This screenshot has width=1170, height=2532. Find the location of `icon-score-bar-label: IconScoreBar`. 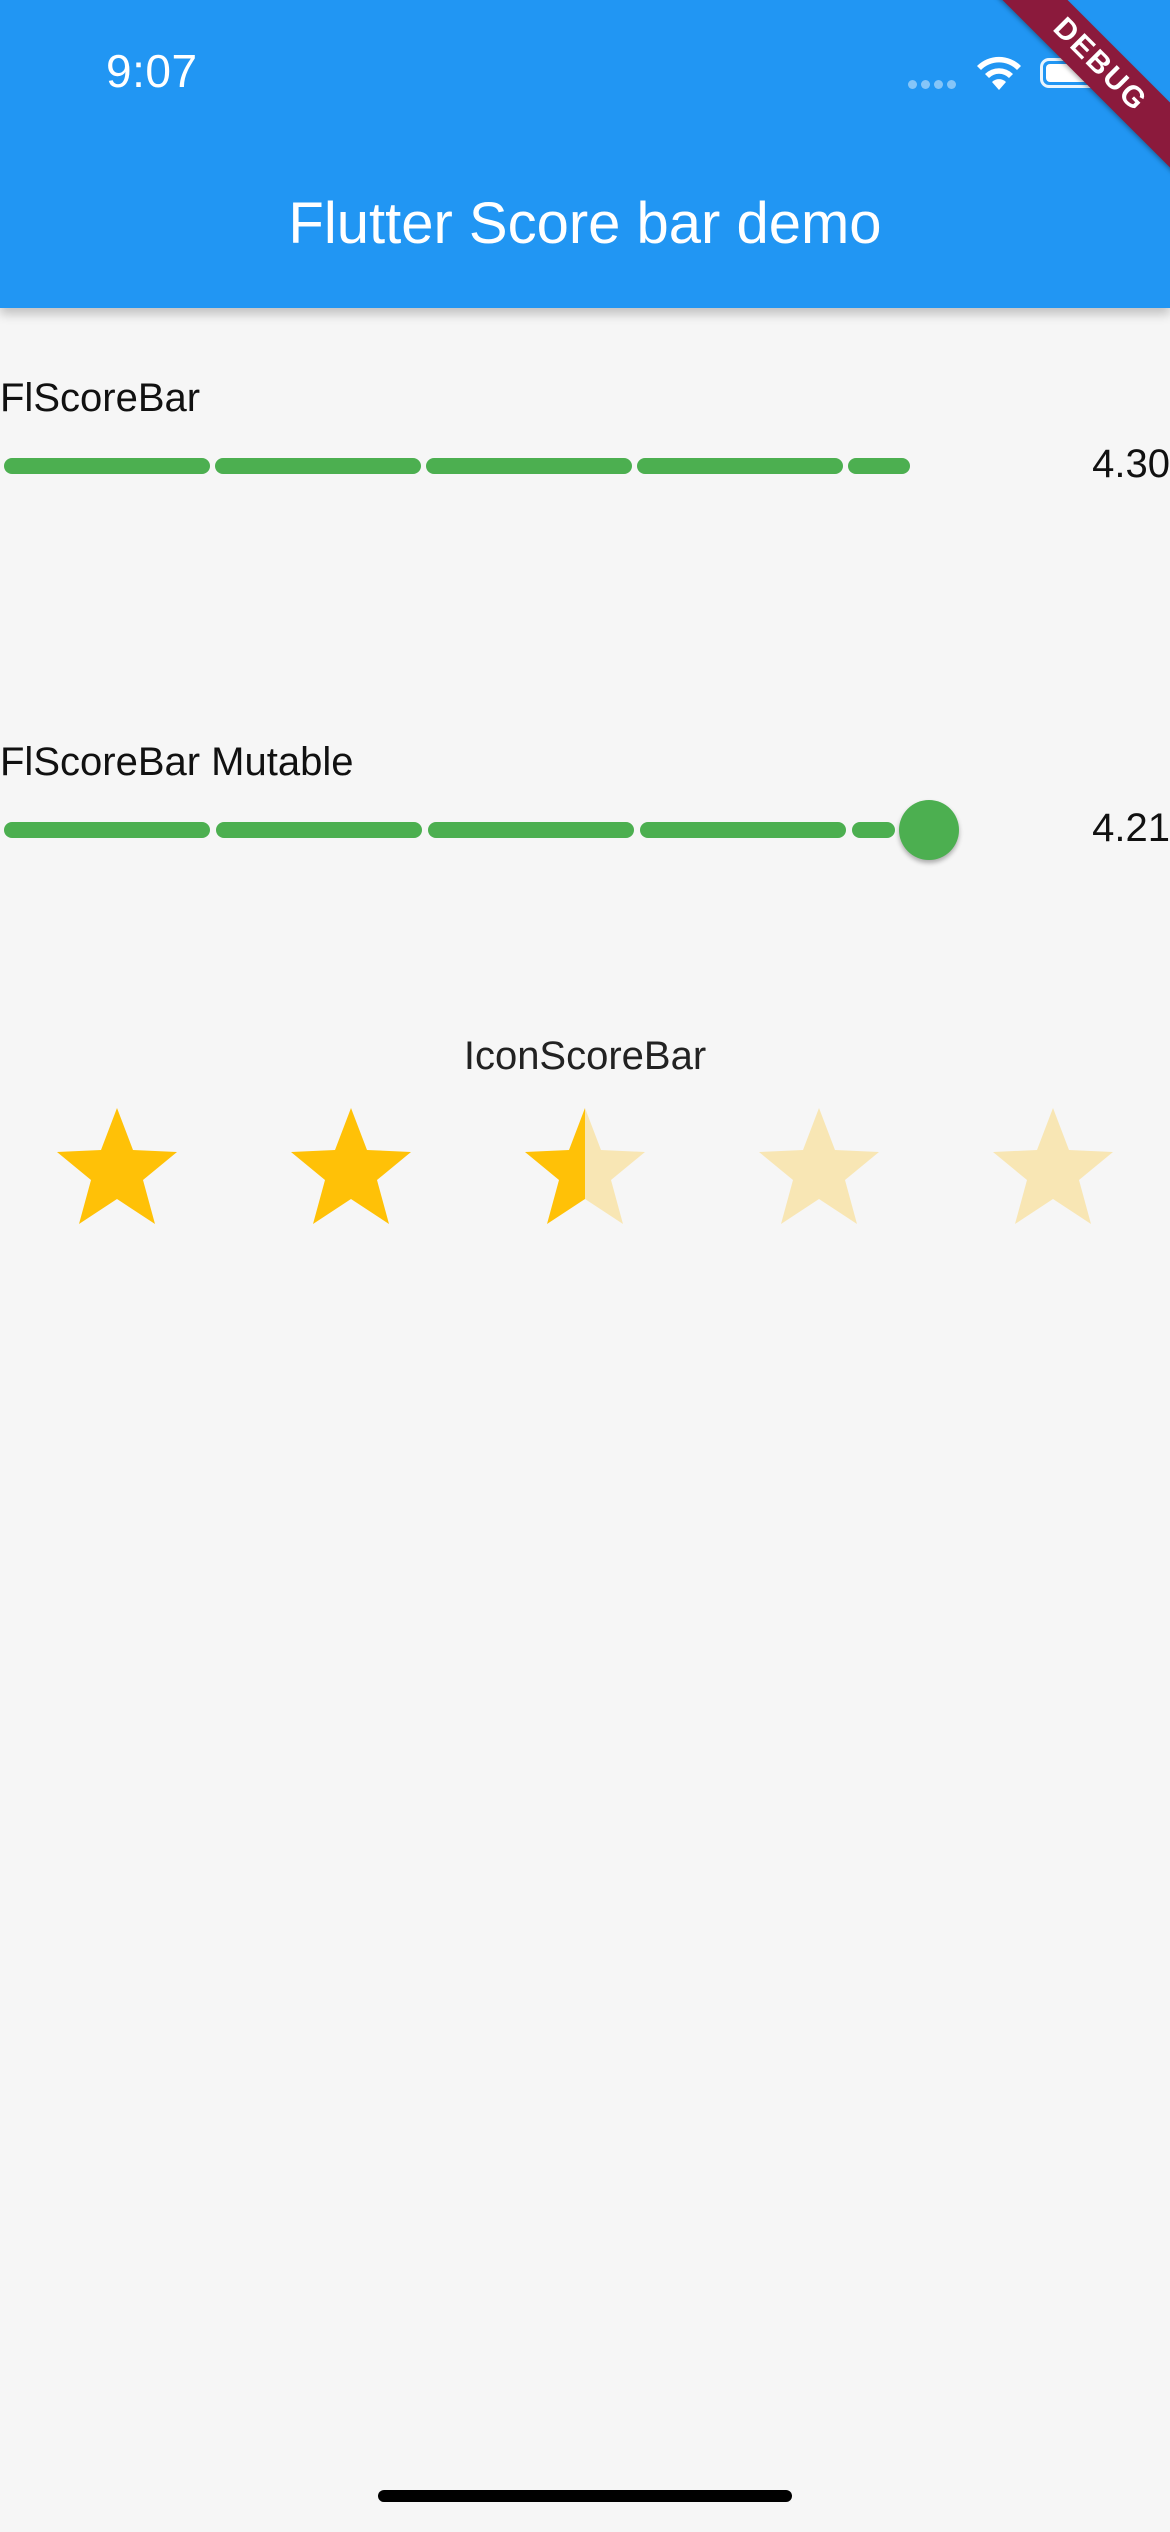

icon-score-bar-label: IconScoreBar is located at coordinates (585, 1056).